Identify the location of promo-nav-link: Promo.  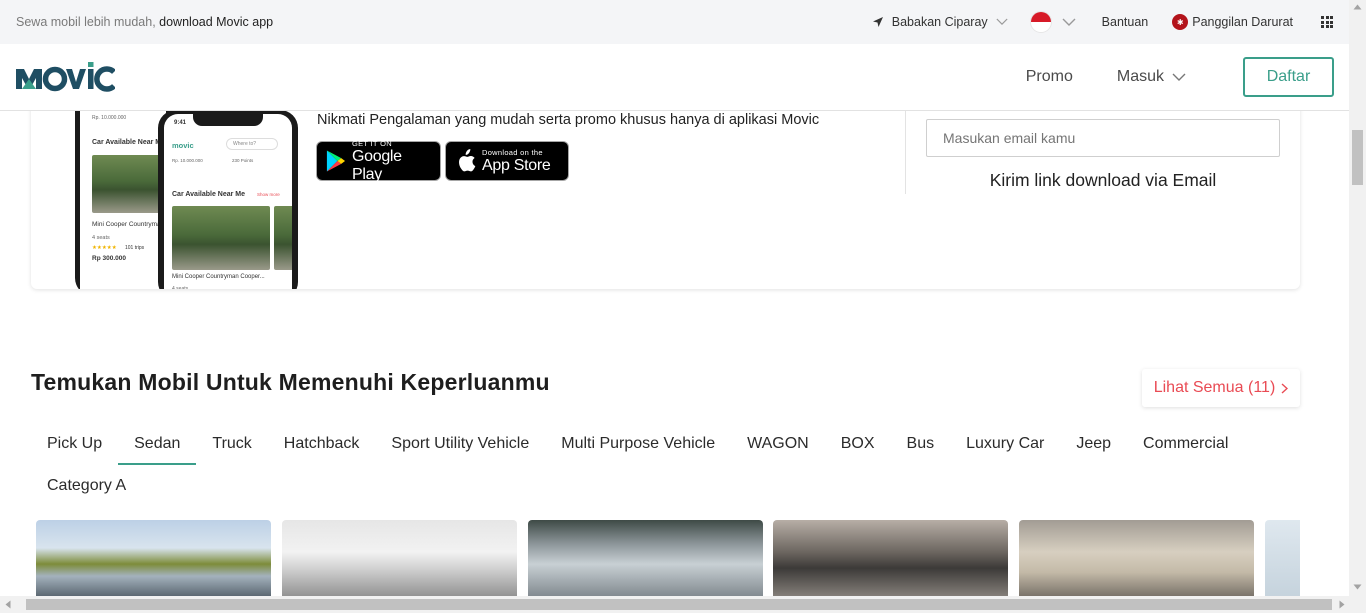
(1049, 77).